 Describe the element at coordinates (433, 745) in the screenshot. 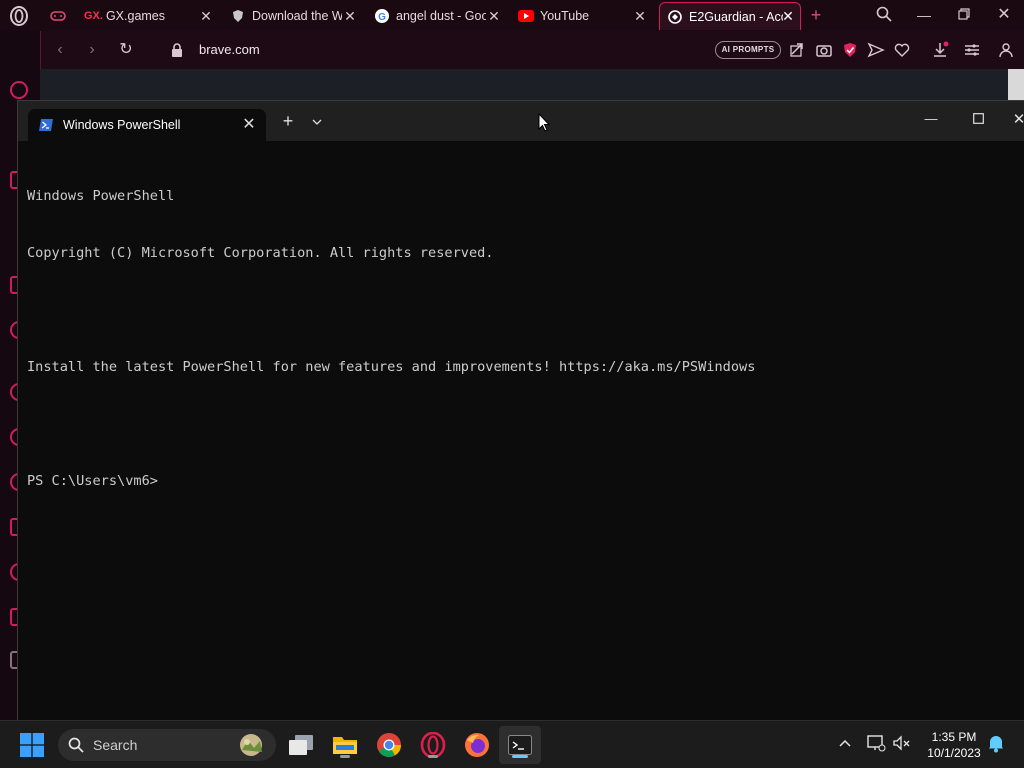

I see `opera-gx-button` at that location.